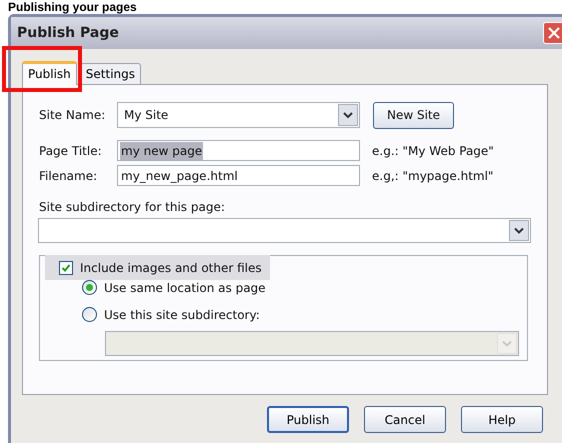  What do you see at coordinates (110, 73) in the screenshot?
I see `tab: Settings` at bounding box center [110, 73].